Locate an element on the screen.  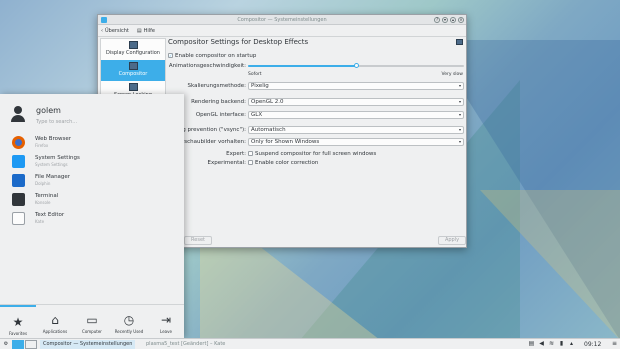
slider-handle is located at coordinates (356, 65).